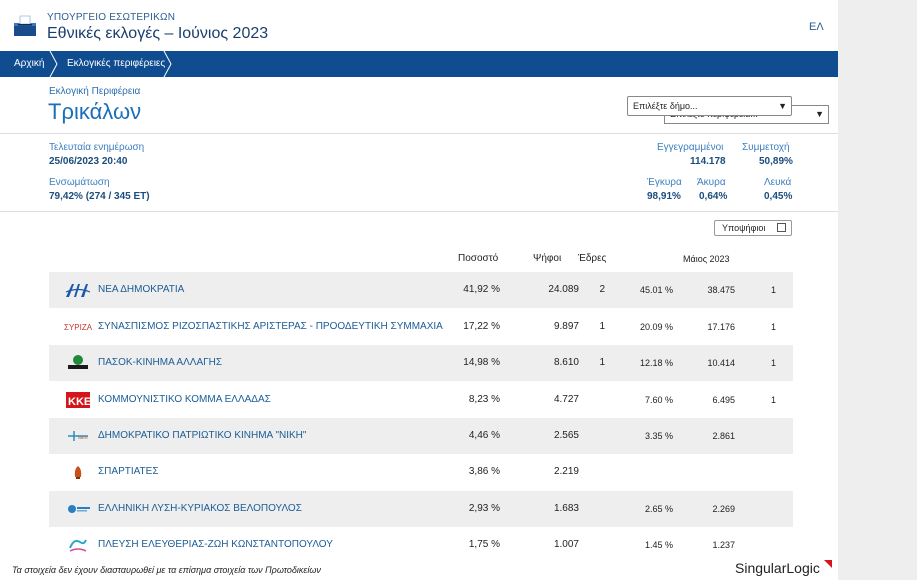 This screenshot has width=917, height=580. What do you see at coordinates (658, 545) in the screenshot?
I see `may-percent: 1.45 %` at bounding box center [658, 545].